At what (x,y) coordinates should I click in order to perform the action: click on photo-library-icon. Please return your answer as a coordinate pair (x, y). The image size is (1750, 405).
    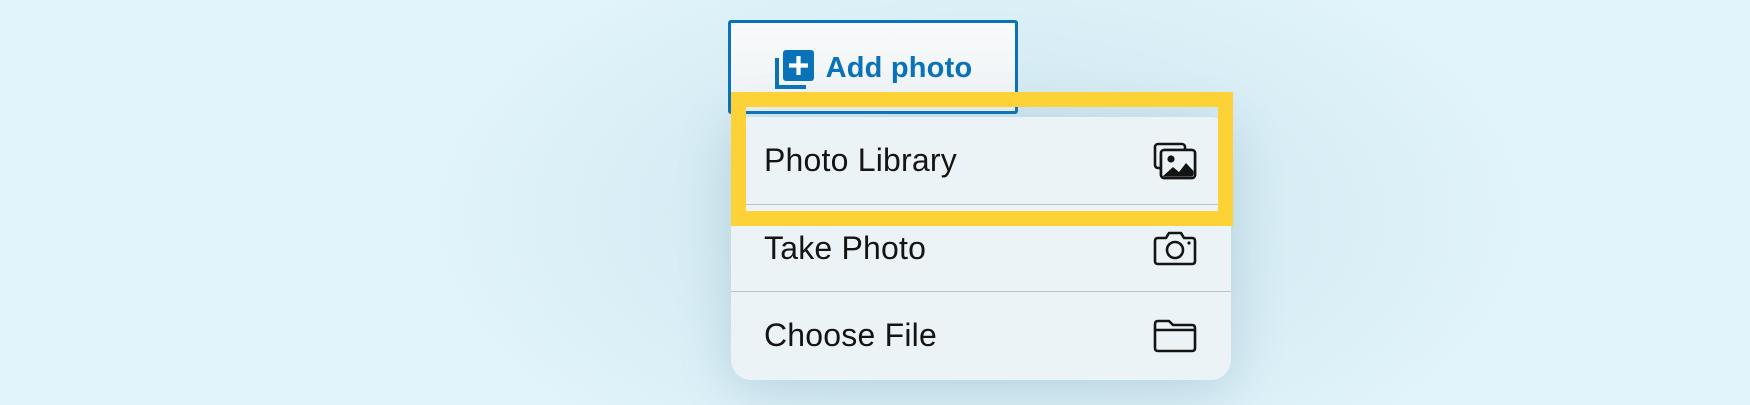
    Looking at the image, I should click on (1175, 160).